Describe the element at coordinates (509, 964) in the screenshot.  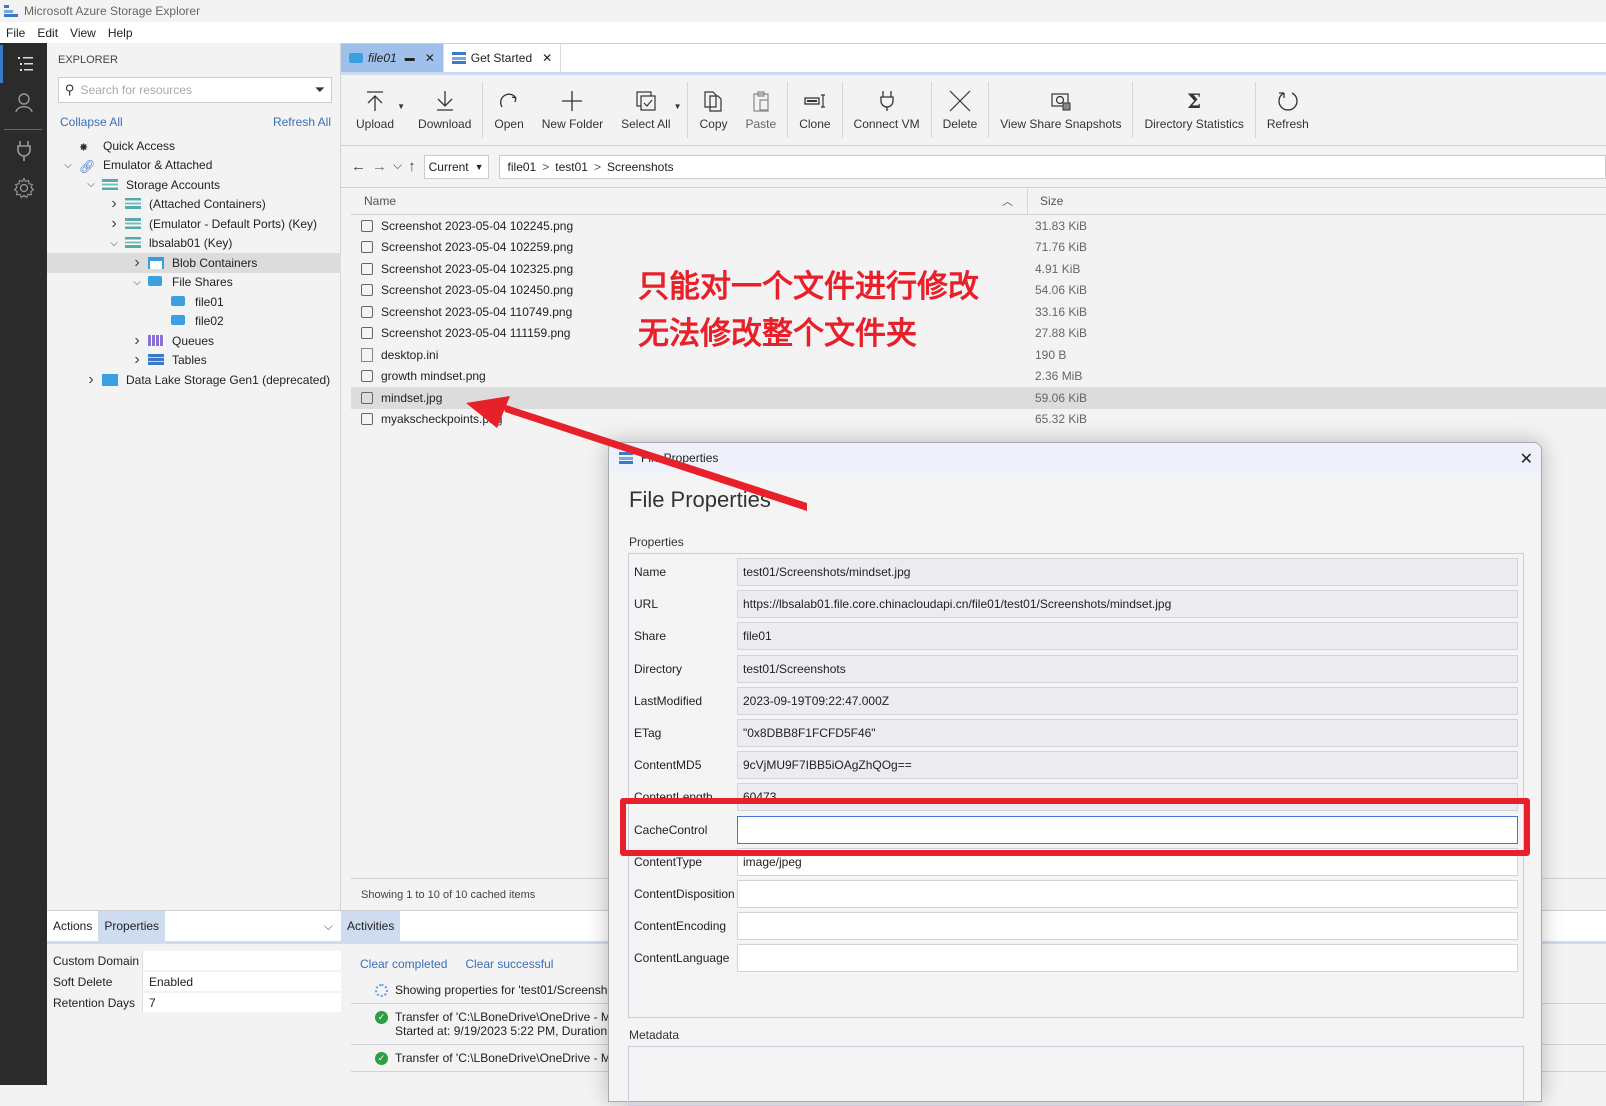
I see `clear-successful-link: Clear successful` at that location.